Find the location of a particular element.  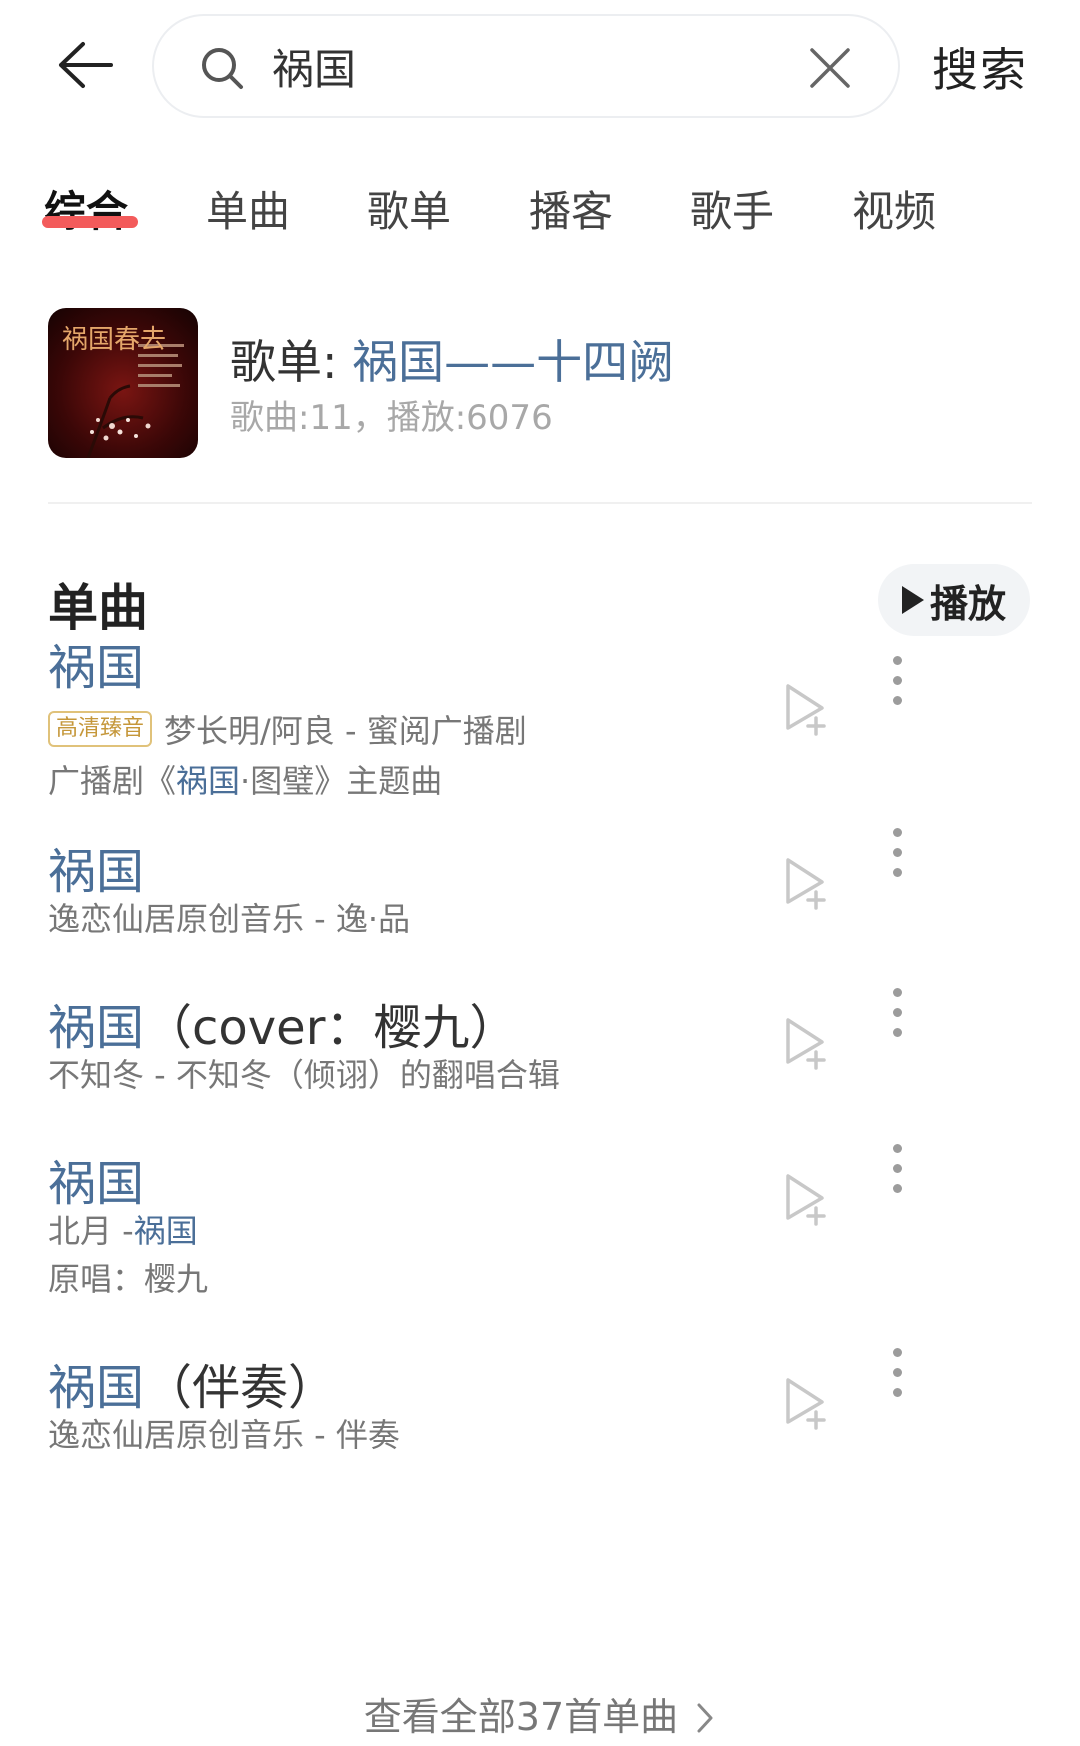

song-title: 祸国（伴奏） is located at coordinates (192, 1383).